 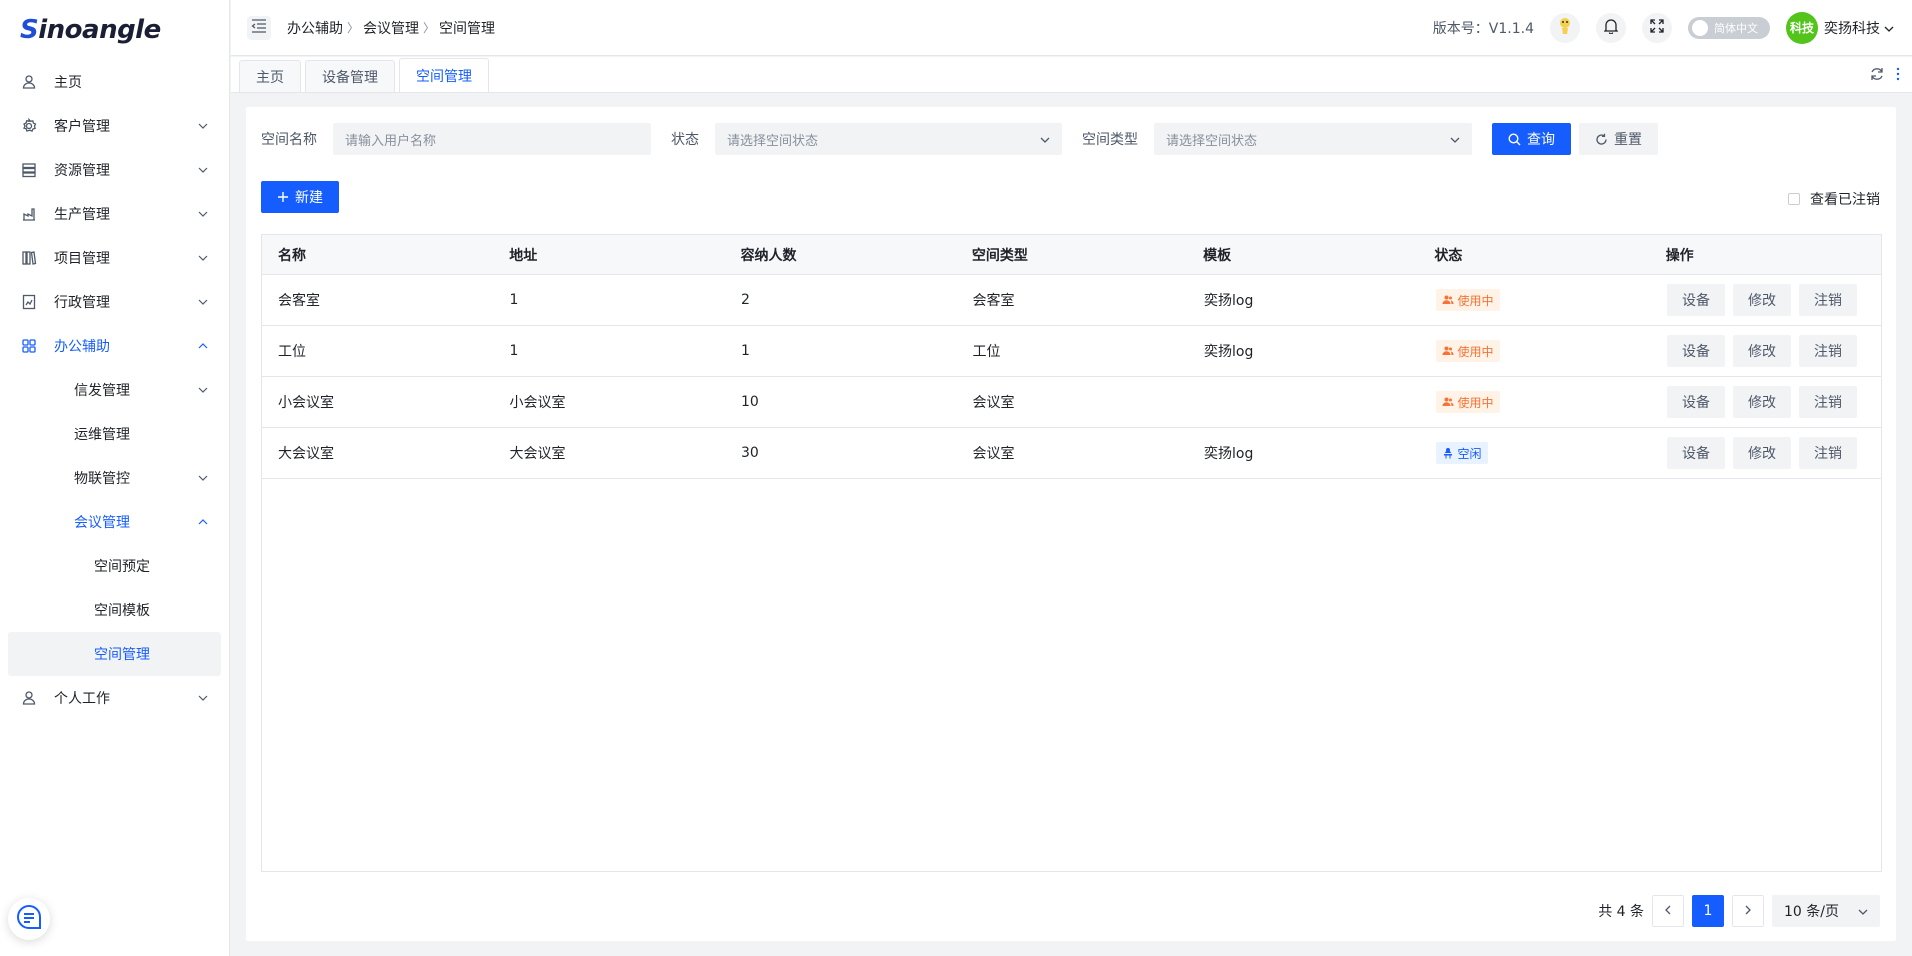 I want to click on total-count: 共 4 条, so click(x=1621, y=912).